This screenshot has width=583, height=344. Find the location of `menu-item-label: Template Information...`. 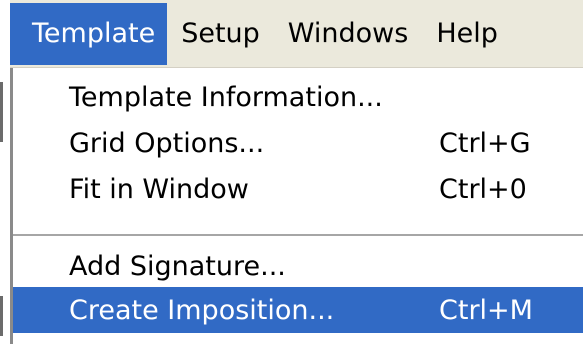

menu-item-label: Template Information... is located at coordinates (226, 97).